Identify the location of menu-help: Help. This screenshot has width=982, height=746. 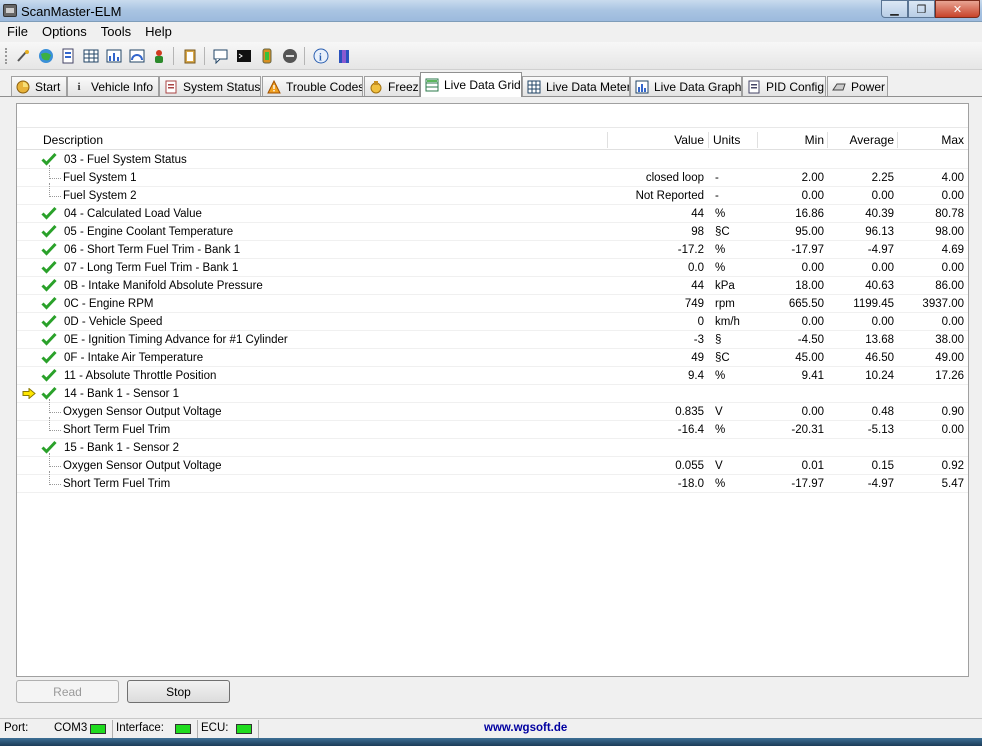
(158, 32).